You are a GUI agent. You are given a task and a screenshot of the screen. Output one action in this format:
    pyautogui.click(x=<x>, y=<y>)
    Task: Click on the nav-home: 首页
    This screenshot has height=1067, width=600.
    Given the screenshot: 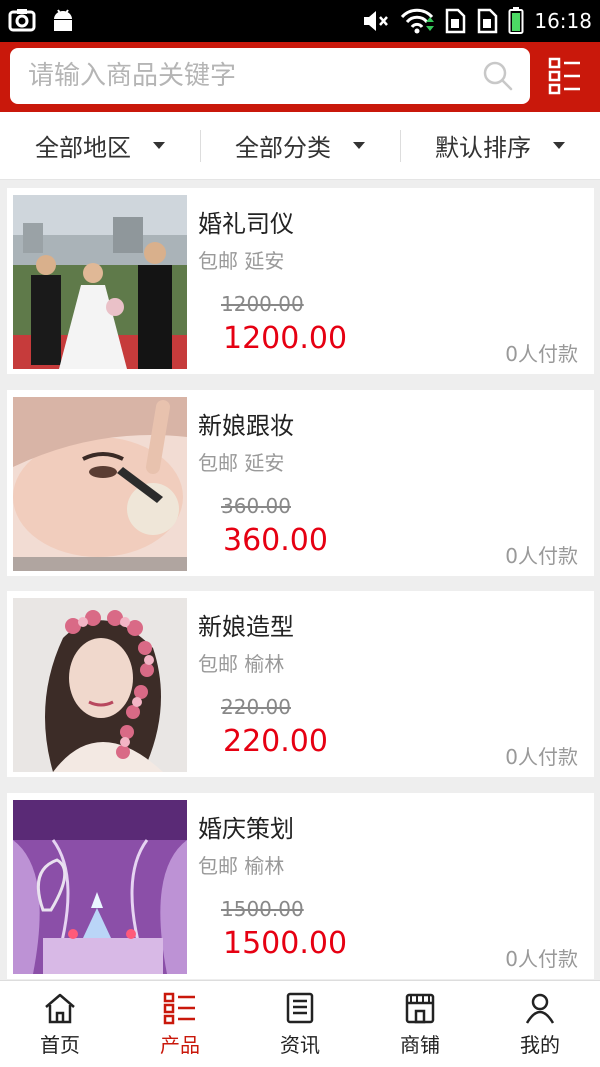 What is the action you would take?
    pyautogui.click(x=60, y=1024)
    